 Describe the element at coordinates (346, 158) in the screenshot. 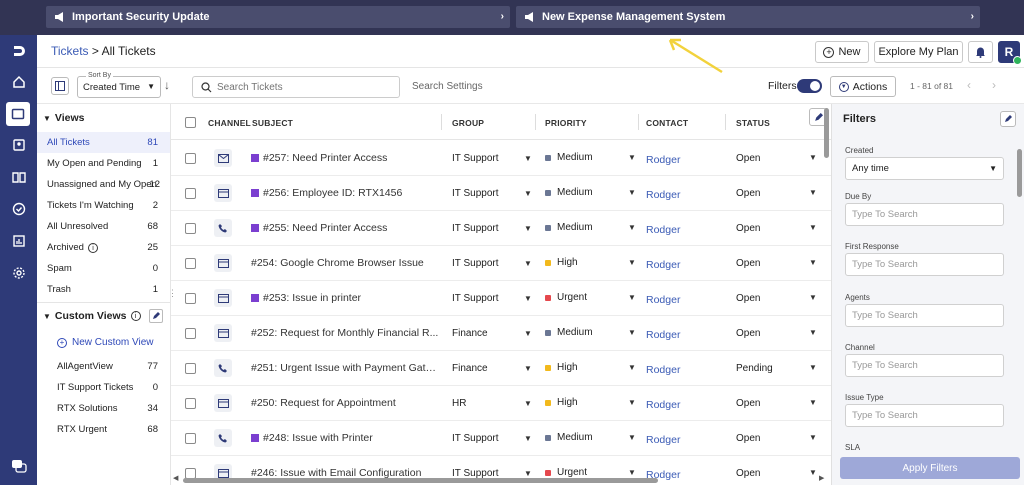

I see `ticket-subject-link: #257: Need Printer Access` at that location.